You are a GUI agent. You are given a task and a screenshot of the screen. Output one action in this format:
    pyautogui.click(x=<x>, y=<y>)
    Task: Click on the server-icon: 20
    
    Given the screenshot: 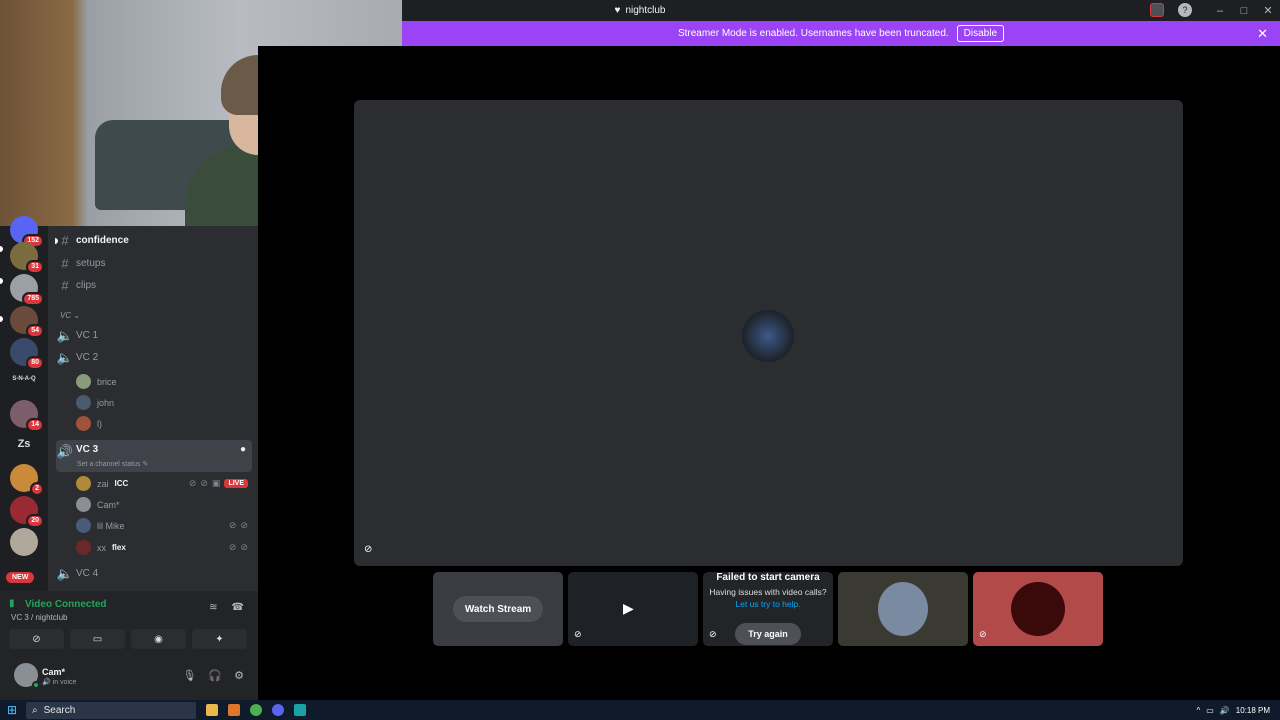 What is the action you would take?
    pyautogui.click(x=27, y=512)
    